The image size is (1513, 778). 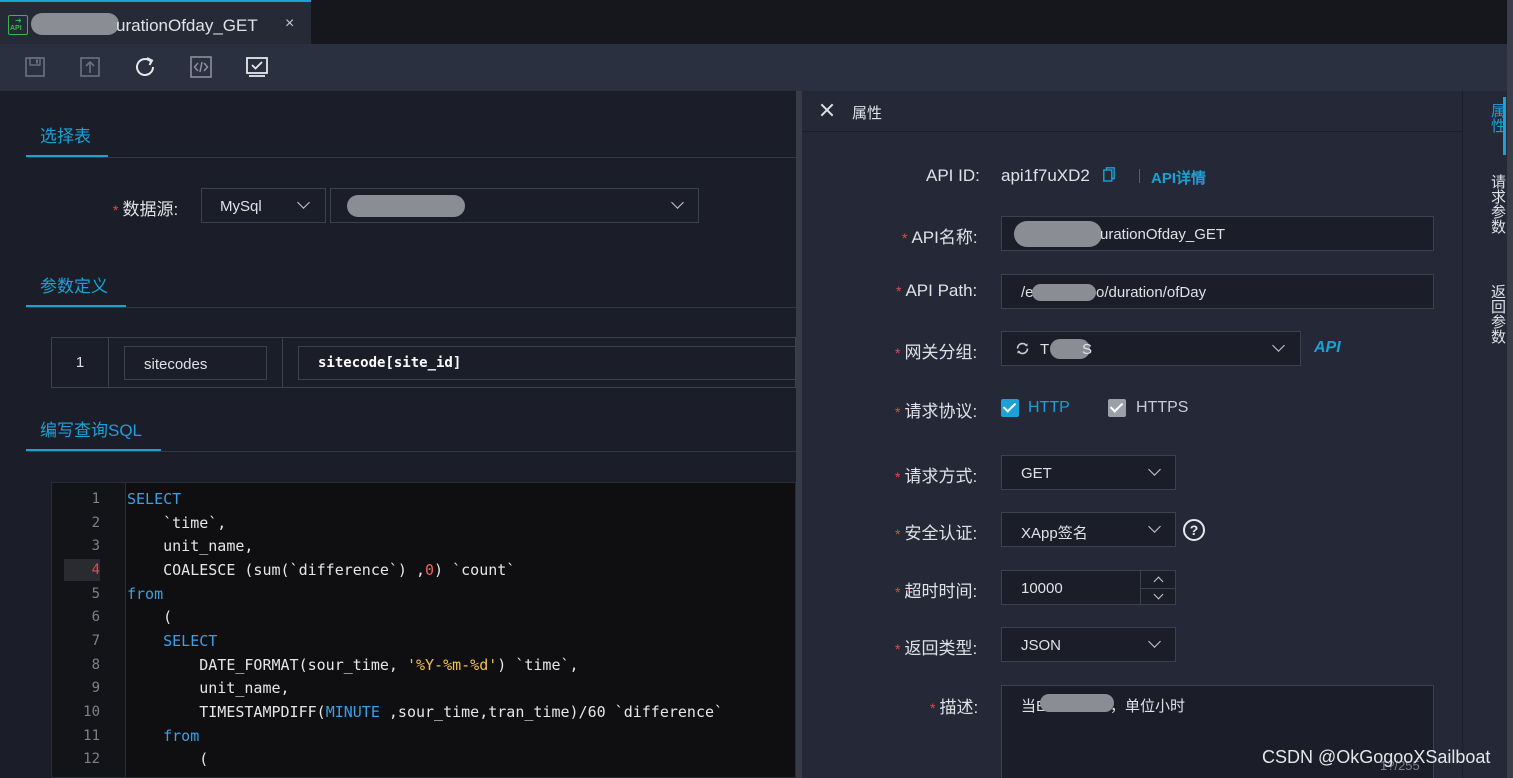 I want to click on refresh-icon, so click(x=145, y=67).